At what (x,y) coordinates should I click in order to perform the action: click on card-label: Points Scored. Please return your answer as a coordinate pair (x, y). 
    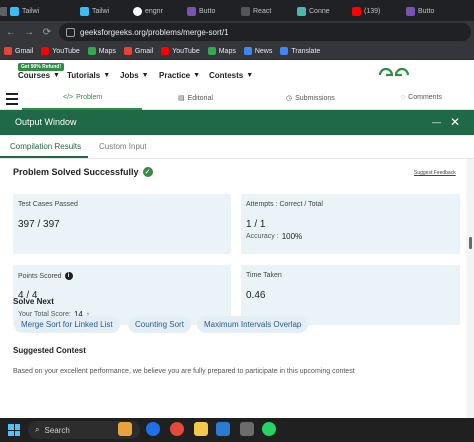
    Looking at the image, I should click on (40, 276).